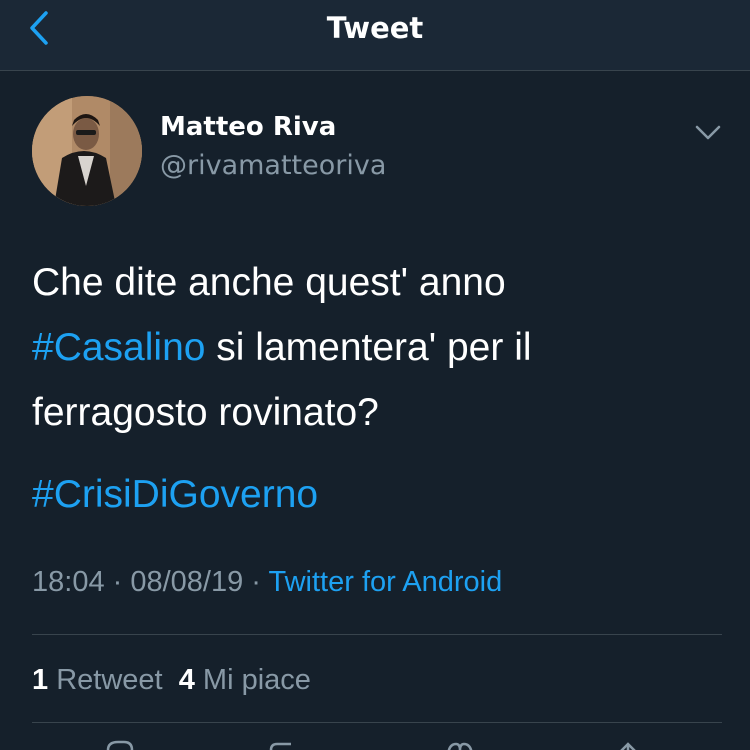 The height and width of the screenshot is (750, 750). I want to click on likes-count: 4, so click(186, 680).